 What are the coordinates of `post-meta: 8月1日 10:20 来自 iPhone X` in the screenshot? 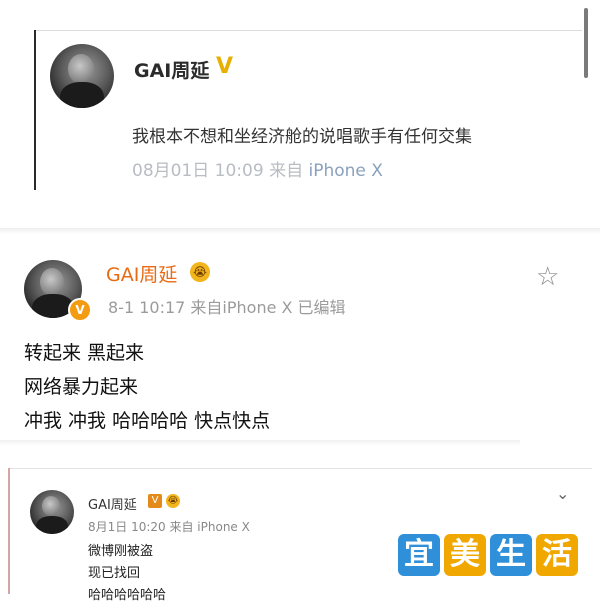 It's located at (169, 527).